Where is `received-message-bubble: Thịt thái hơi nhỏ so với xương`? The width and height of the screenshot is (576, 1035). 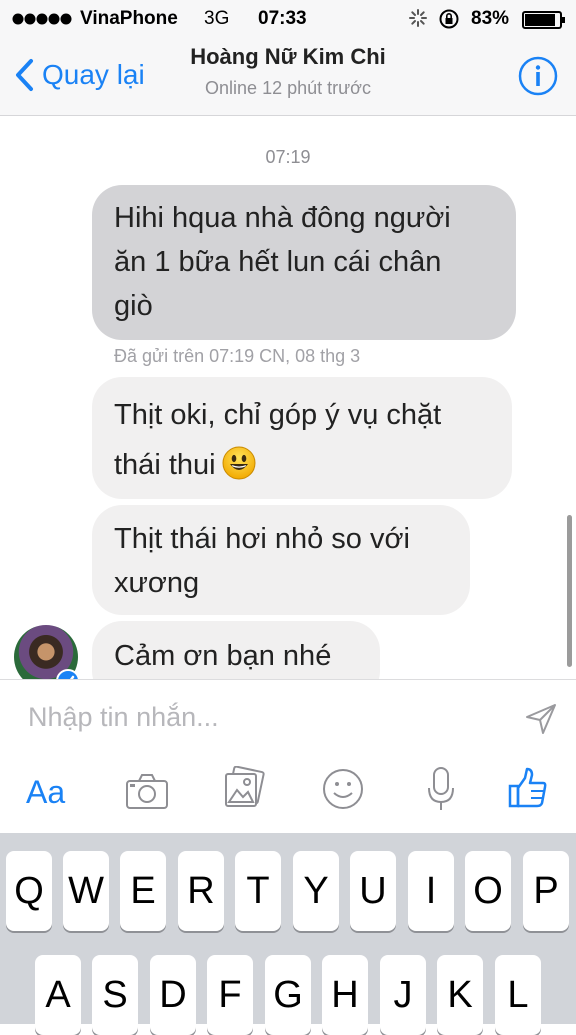
received-message-bubble: Thịt thái hơi nhỏ so với xương is located at coordinates (281, 560).